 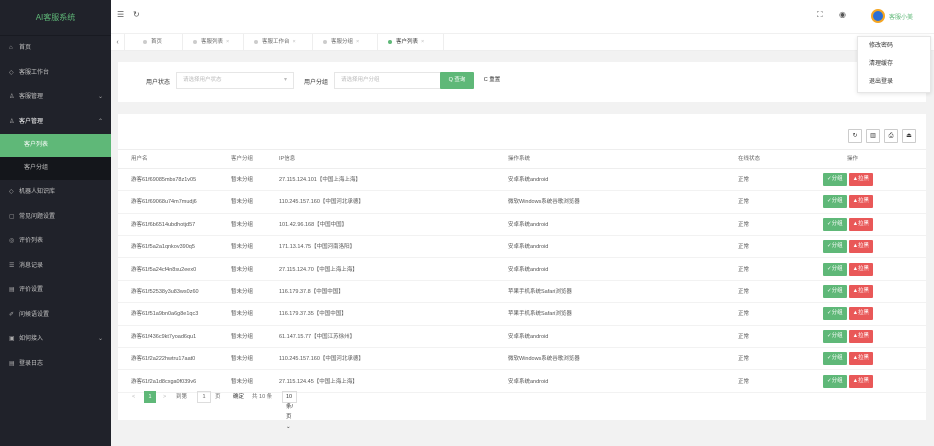 What do you see at coordinates (901, 16) in the screenshot?
I see `user-name: 客服小美` at bounding box center [901, 16].